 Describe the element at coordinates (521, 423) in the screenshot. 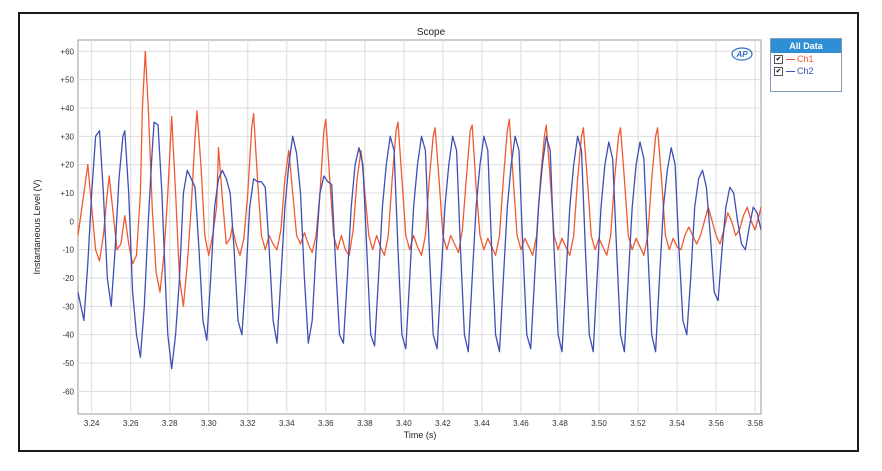

I see `x-tick-label: 3.46` at that location.